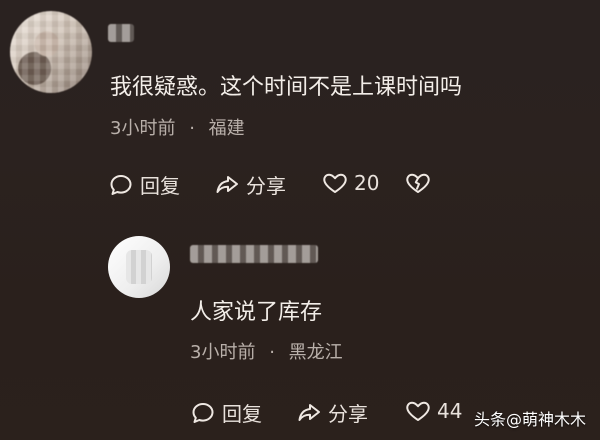 Image resolution: width=600 pixels, height=440 pixels. I want to click on reply-meta: 3小时前 · 黑龙江, so click(266, 351).